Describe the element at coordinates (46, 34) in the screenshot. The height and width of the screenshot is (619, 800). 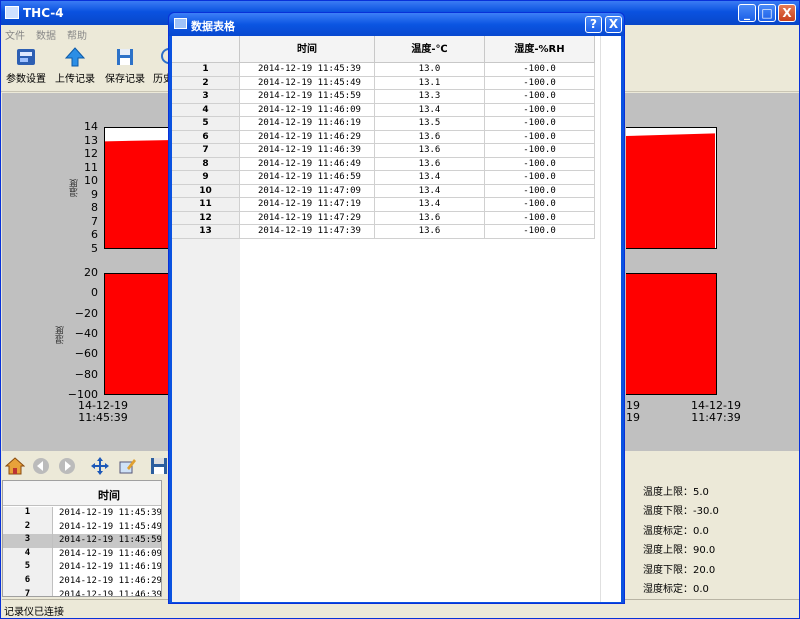
I see `menu-data: 数据` at that location.